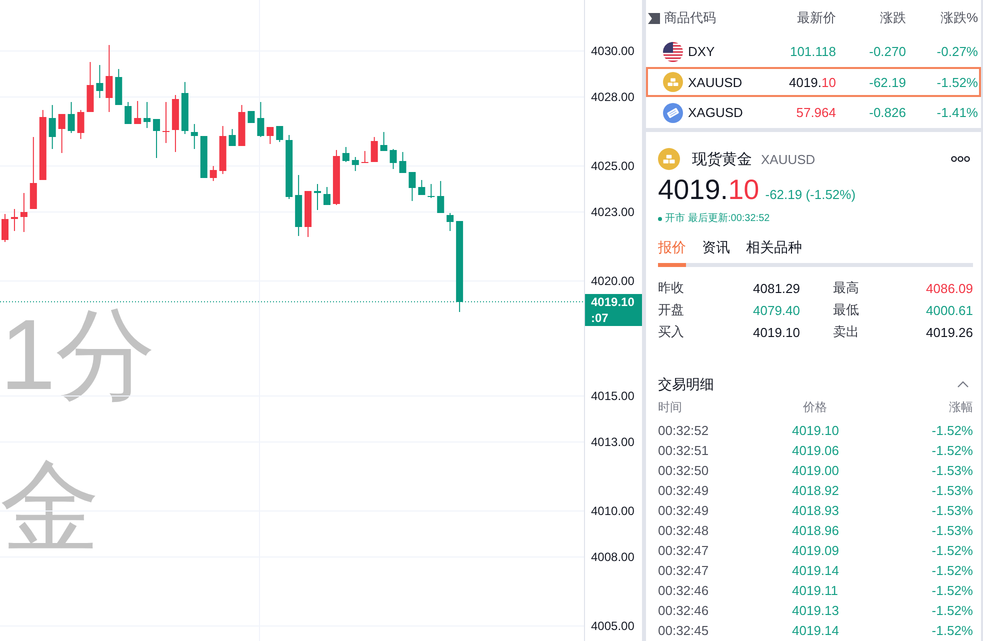 The width and height of the screenshot is (983, 641). What do you see at coordinates (612, 442) in the screenshot?
I see `axis-tick-label: 4013.00` at bounding box center [612, 442].